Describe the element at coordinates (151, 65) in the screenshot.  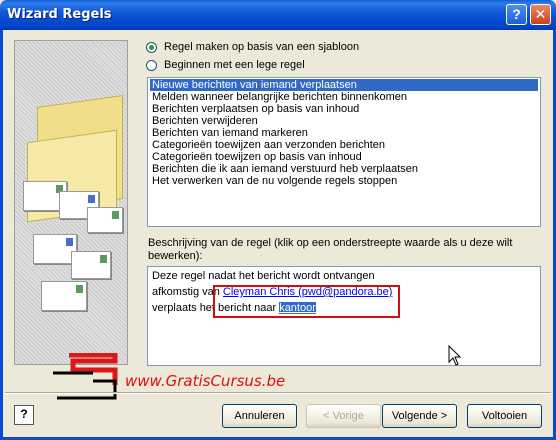
I see `radio-blank` at that location.